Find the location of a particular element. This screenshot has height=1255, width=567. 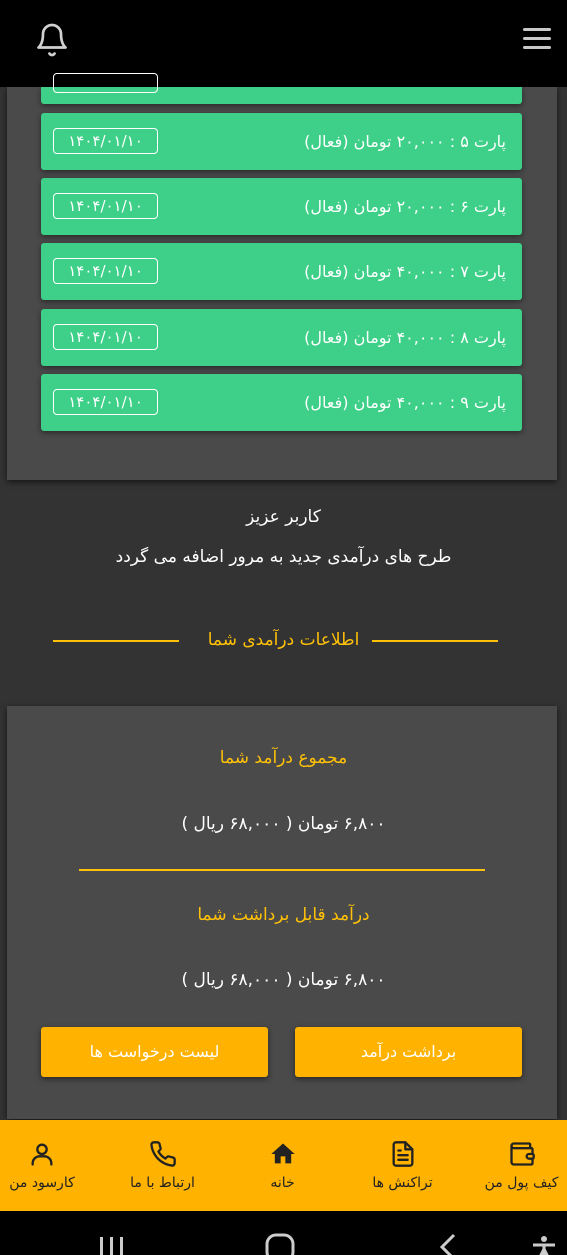

part-text: پارت ۶ : ۲۰,۰۰۰ تومان (فعال) is located at coordinates (405, 206).